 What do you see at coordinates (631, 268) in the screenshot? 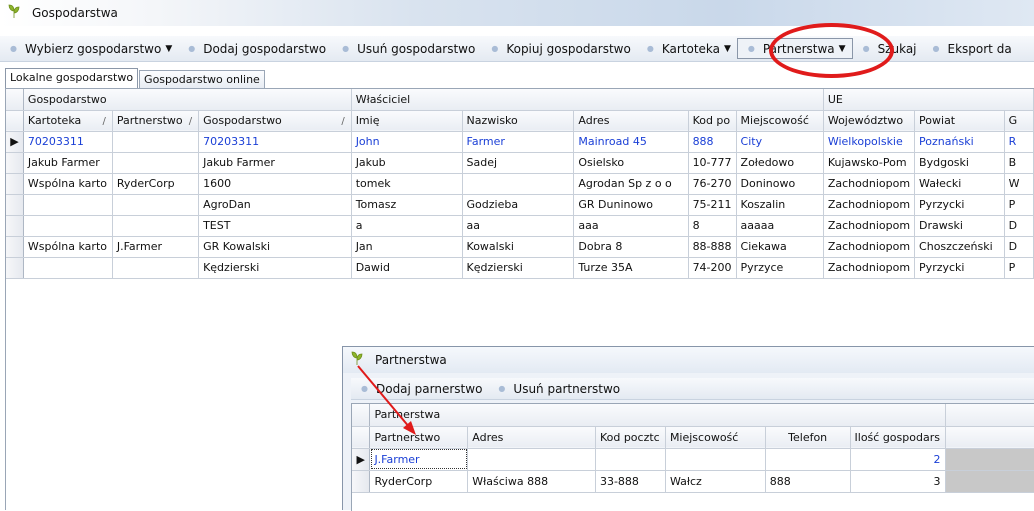
I see `cell: Turze 35A` at bounding box center [631, 268].